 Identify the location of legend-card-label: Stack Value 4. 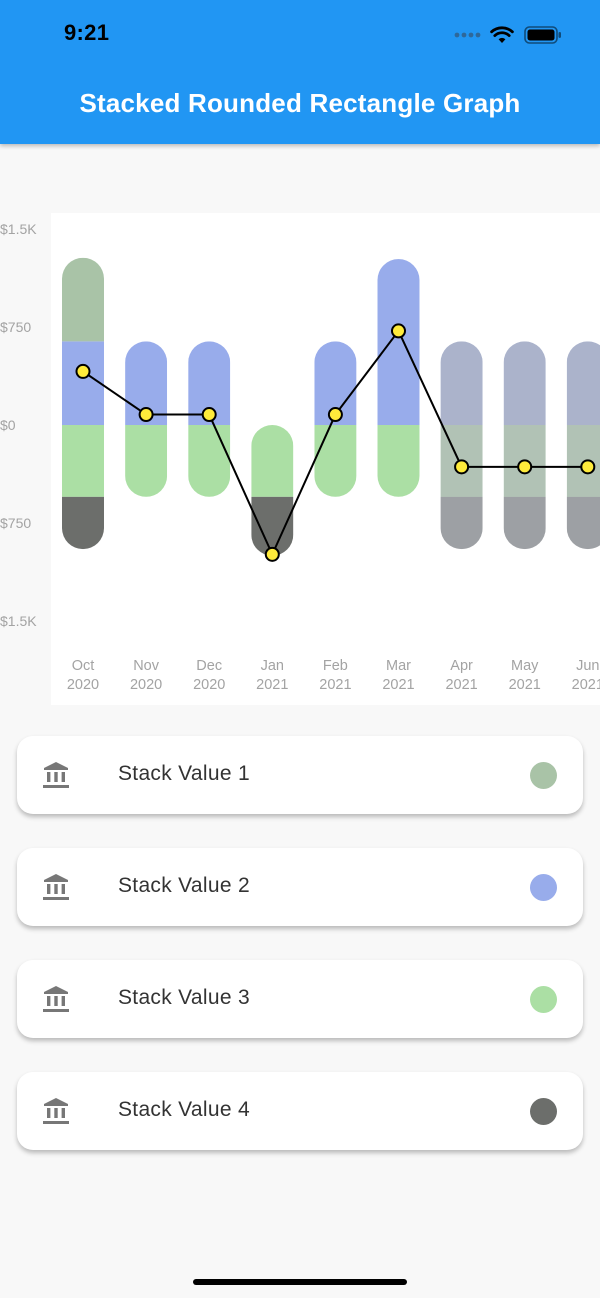
(184, 1109).